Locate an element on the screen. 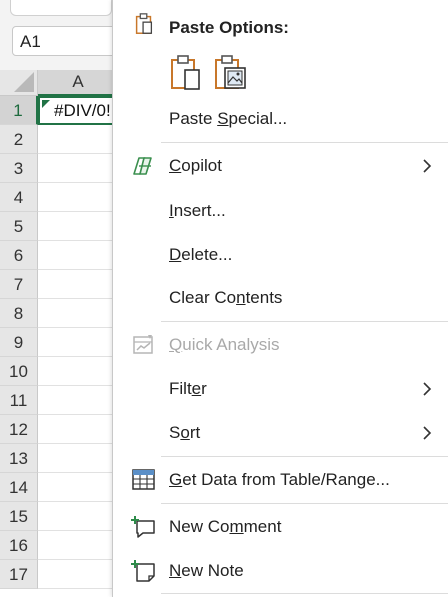 Image resolution: width=448 pixels, height=597 pixels. row-headers: 1 2 3 4 5 6 7 8 9 10 11 12 13 14 15 16 17 is located at coordinates (19, 342).